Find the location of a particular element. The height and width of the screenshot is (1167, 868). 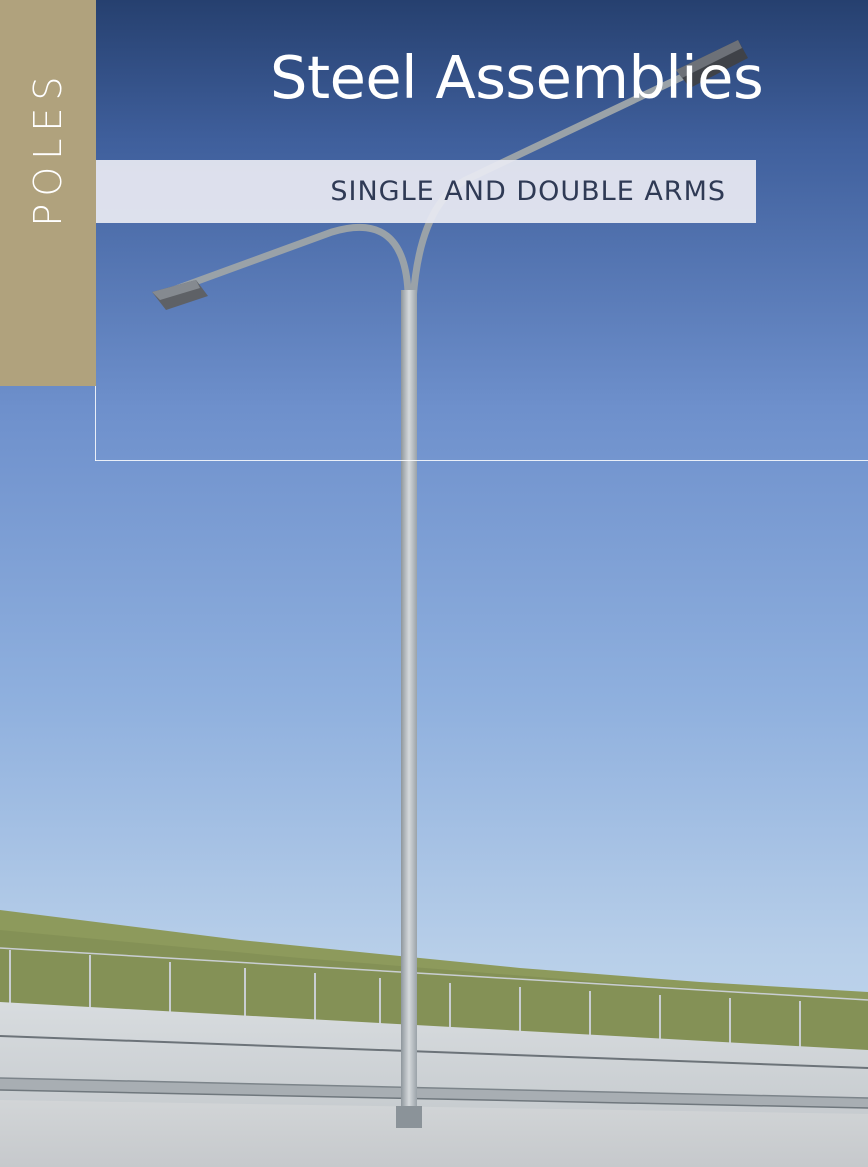

subtitle-band: SINGLE AND DOUBLE ARMS is located at coordinates (426, 191).